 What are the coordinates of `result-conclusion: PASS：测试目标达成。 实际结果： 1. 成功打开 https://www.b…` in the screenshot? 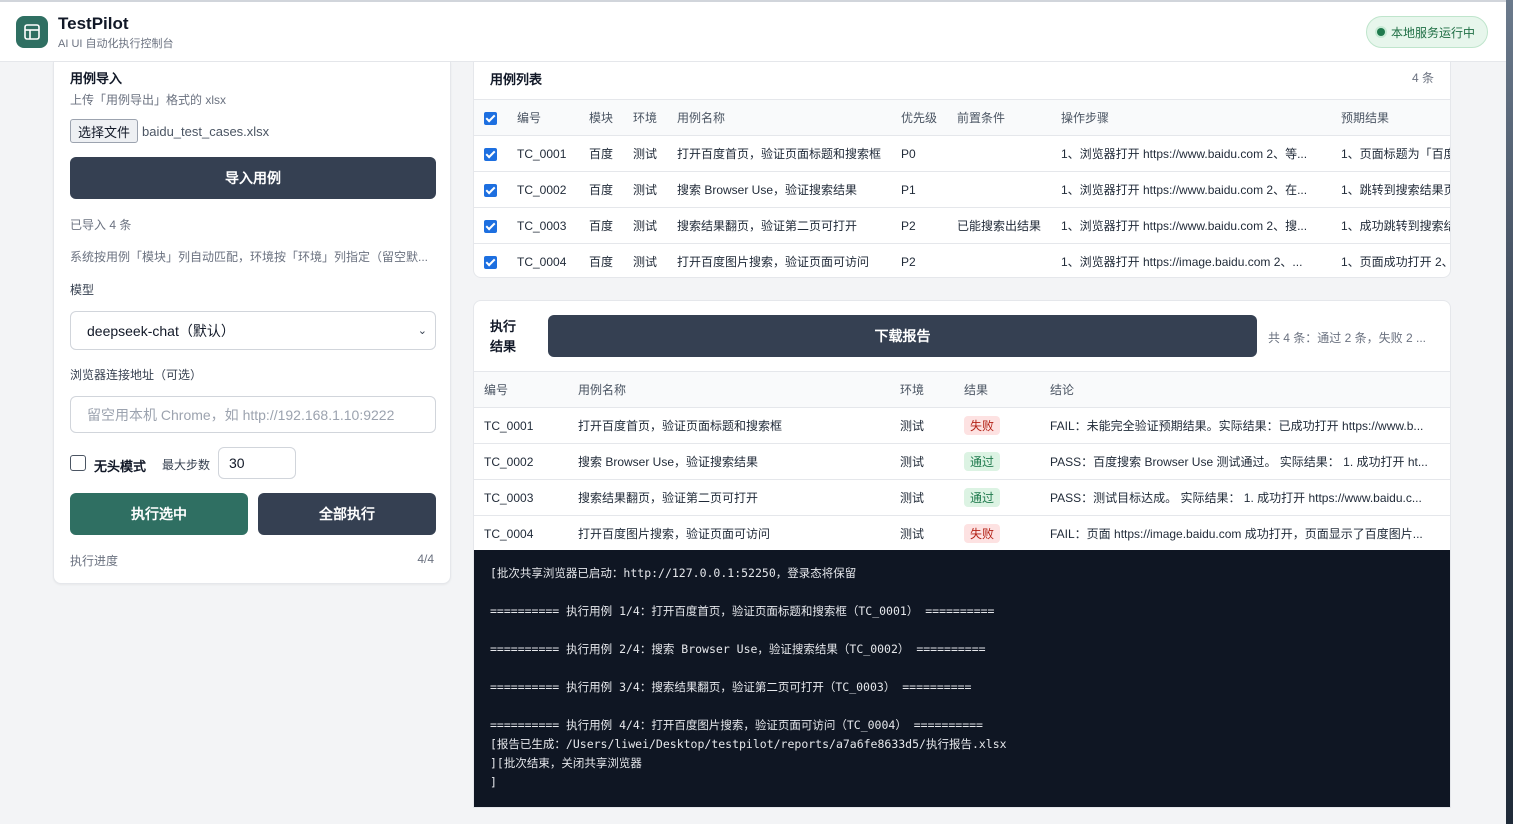 It's located at (1250, 497).